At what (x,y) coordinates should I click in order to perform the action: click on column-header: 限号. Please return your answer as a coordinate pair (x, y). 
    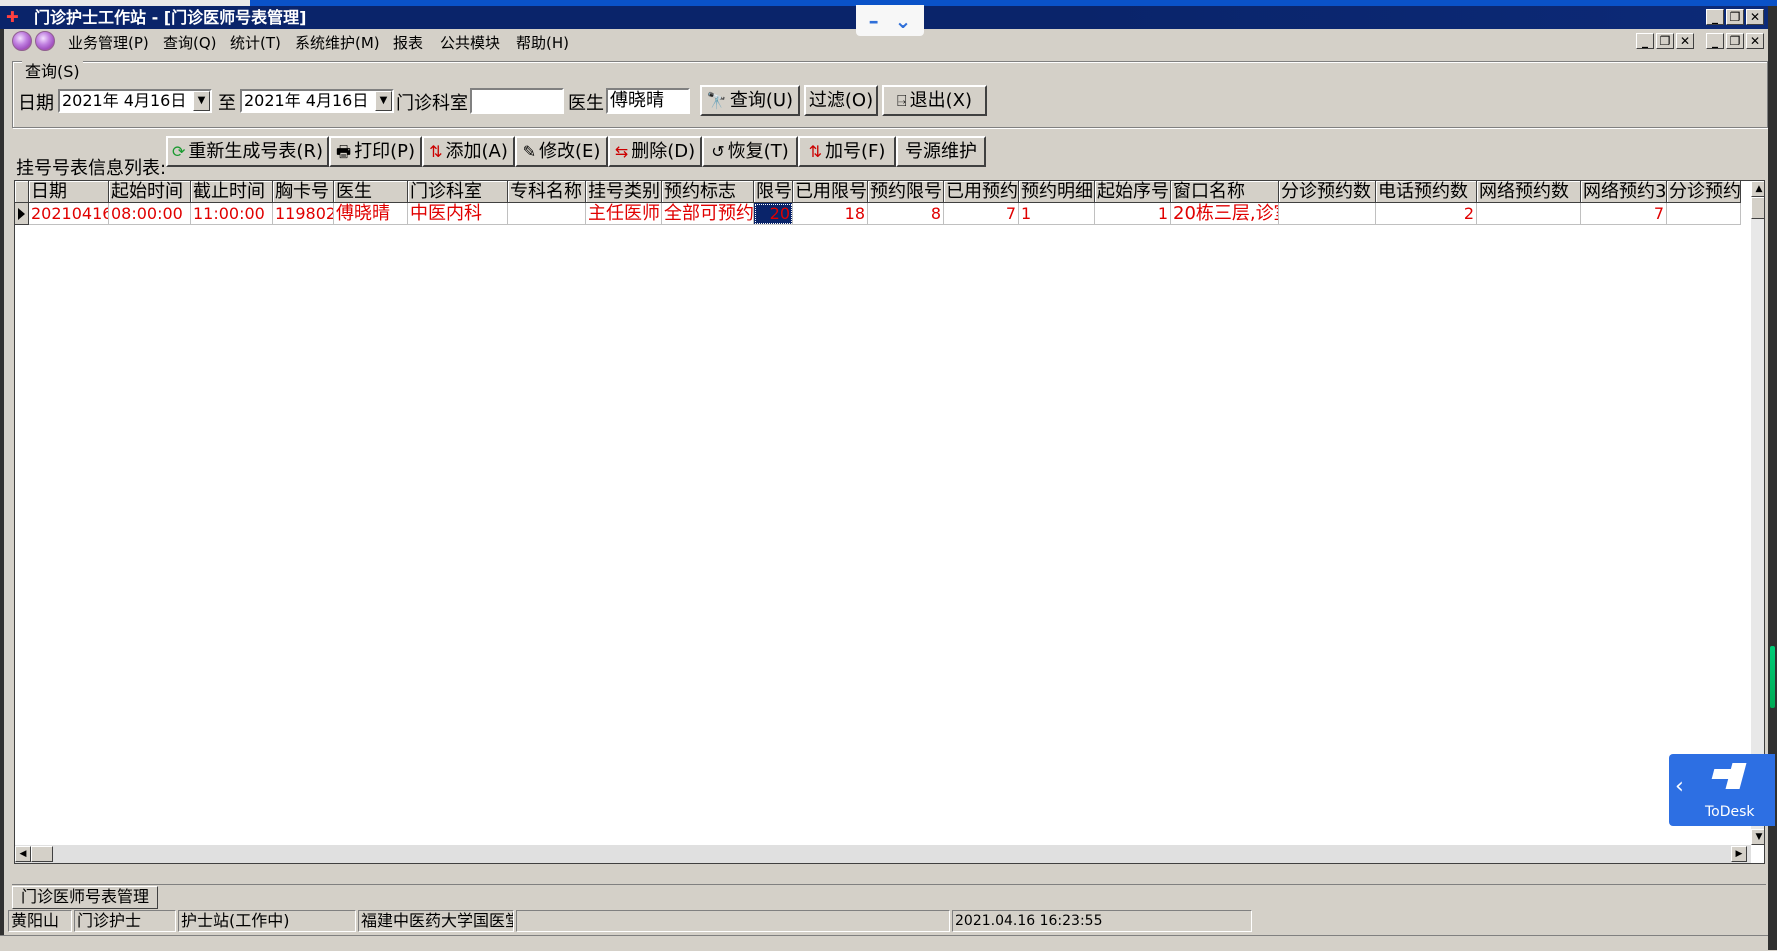
    Looking at the image, I should click on (773, 192).